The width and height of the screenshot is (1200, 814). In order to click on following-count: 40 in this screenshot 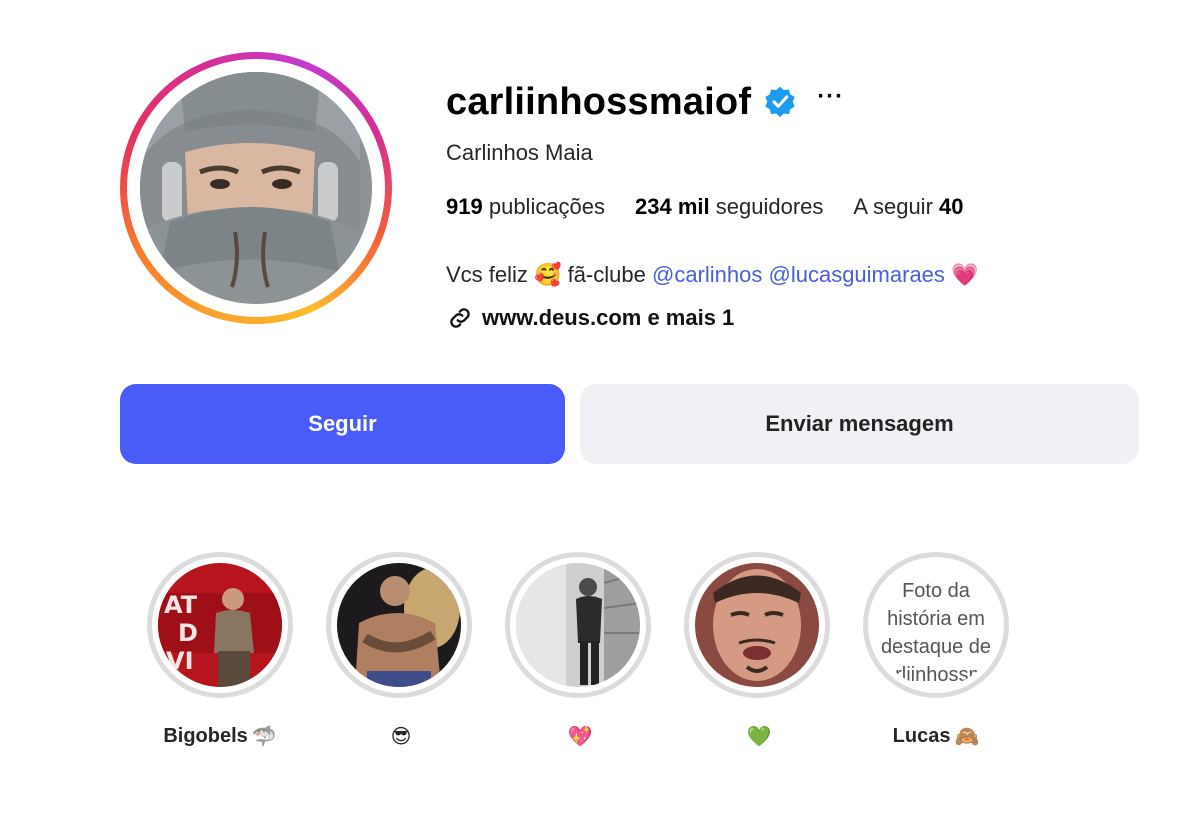, I will do `click(951, 206)`.